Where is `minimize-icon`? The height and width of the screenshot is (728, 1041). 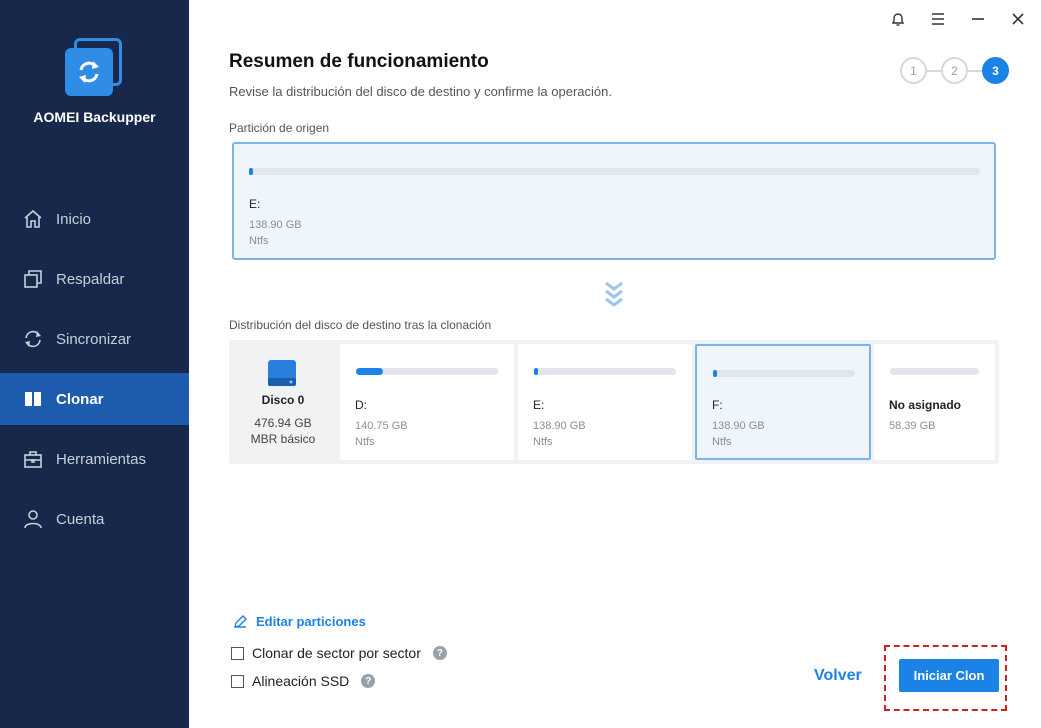 minimize-icon is located at coordinates (978, 19).